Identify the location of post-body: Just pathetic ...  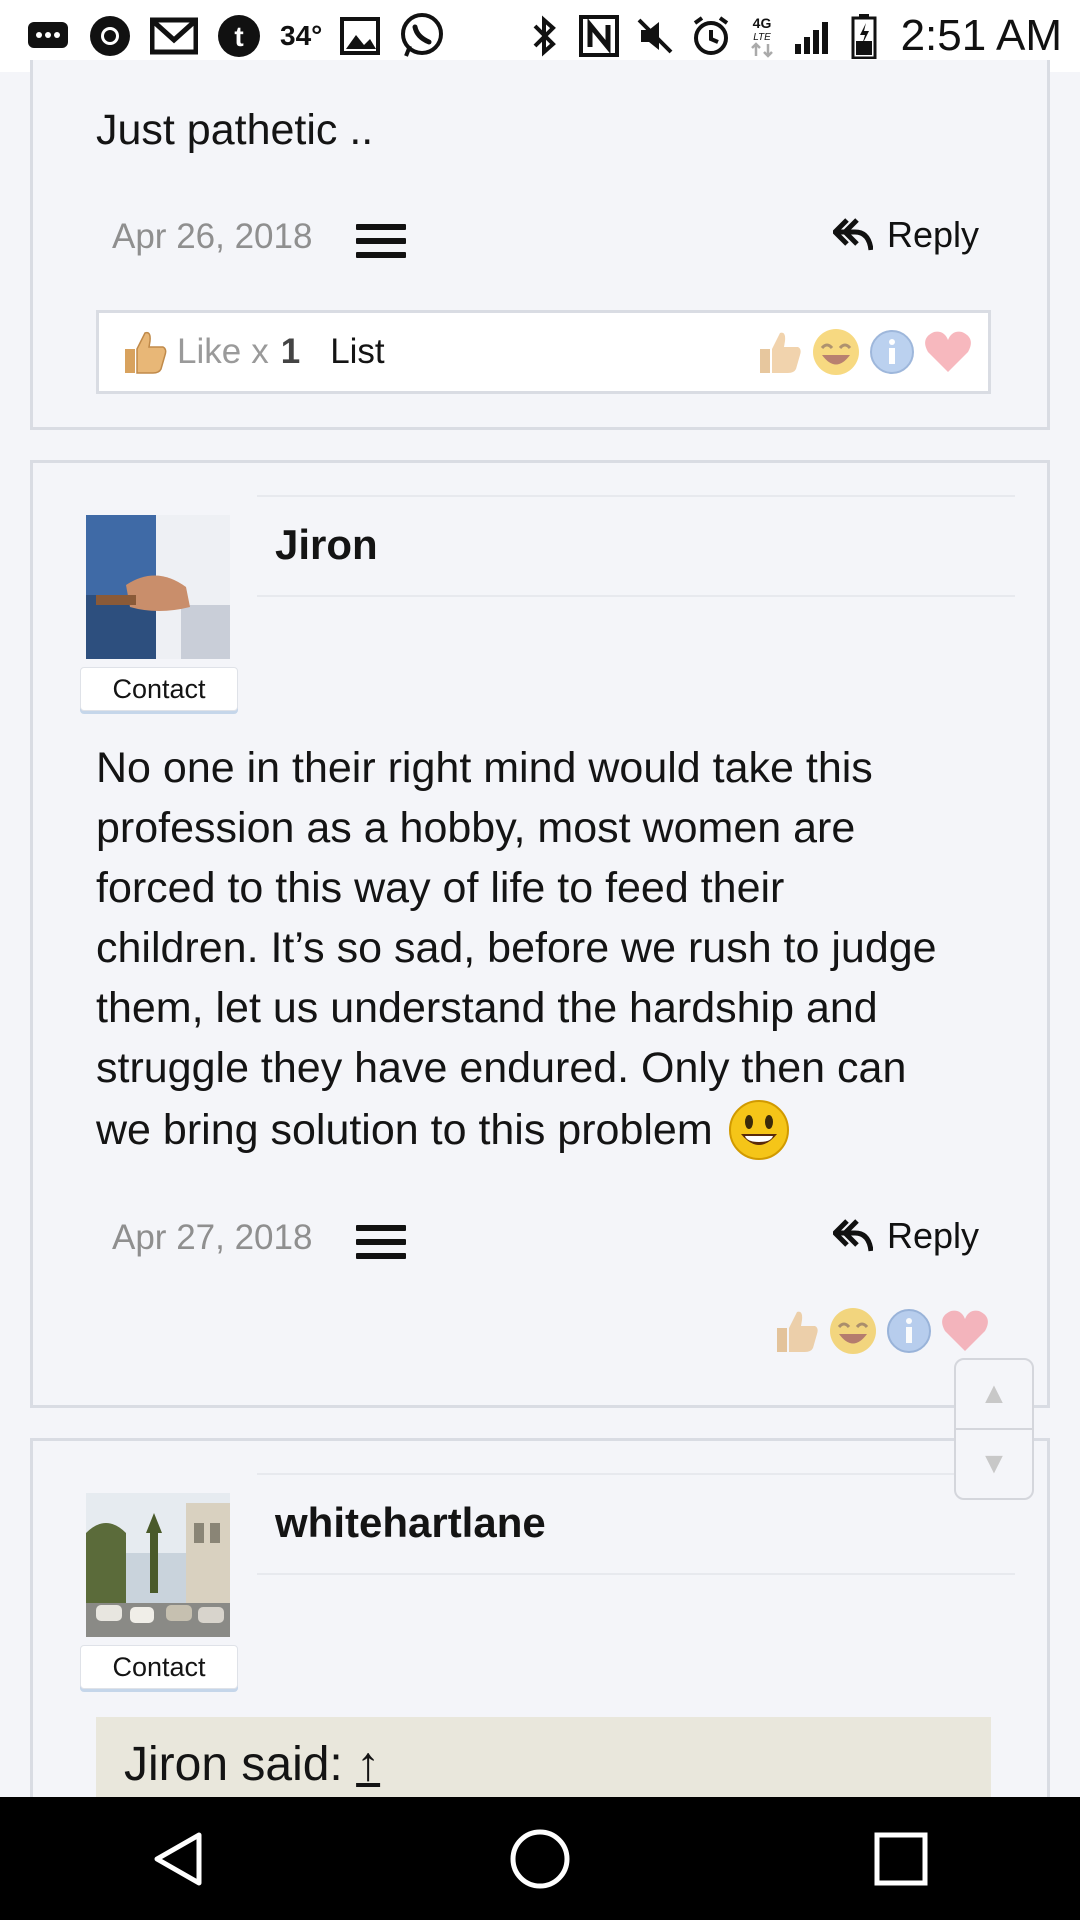
(235, 130).